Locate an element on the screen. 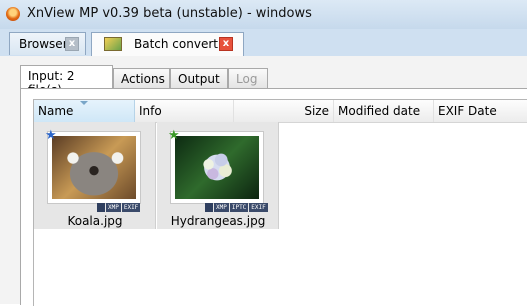 The height and width of the screenshot is (306, 527). list-header: Name Info Size Modified date EXIF Date is located at coordinates (280, 111).